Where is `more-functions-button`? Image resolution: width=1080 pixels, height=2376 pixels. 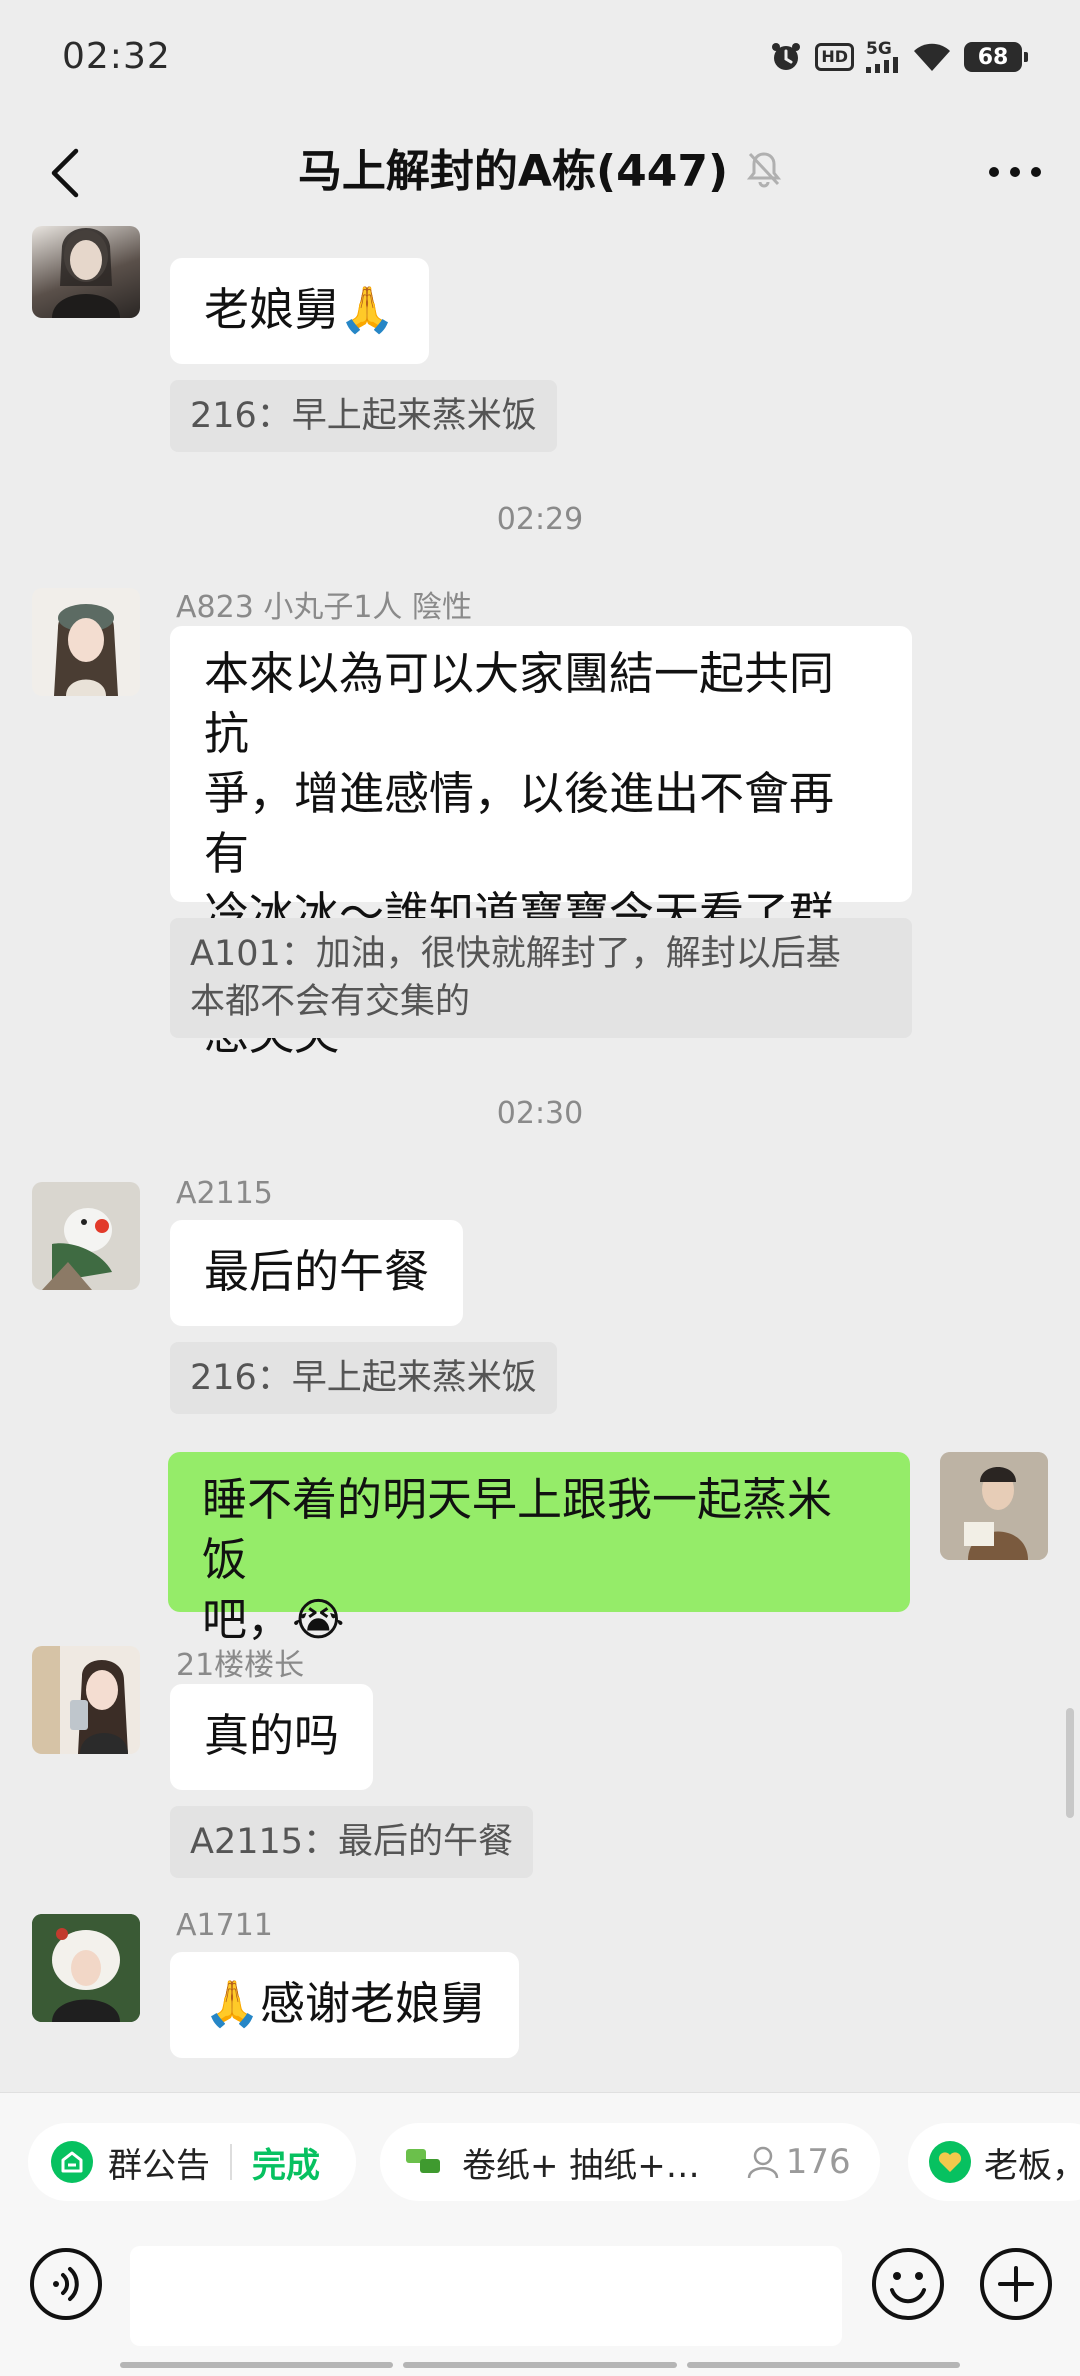 more-functions-button is located at coordinates (1016, 2284).